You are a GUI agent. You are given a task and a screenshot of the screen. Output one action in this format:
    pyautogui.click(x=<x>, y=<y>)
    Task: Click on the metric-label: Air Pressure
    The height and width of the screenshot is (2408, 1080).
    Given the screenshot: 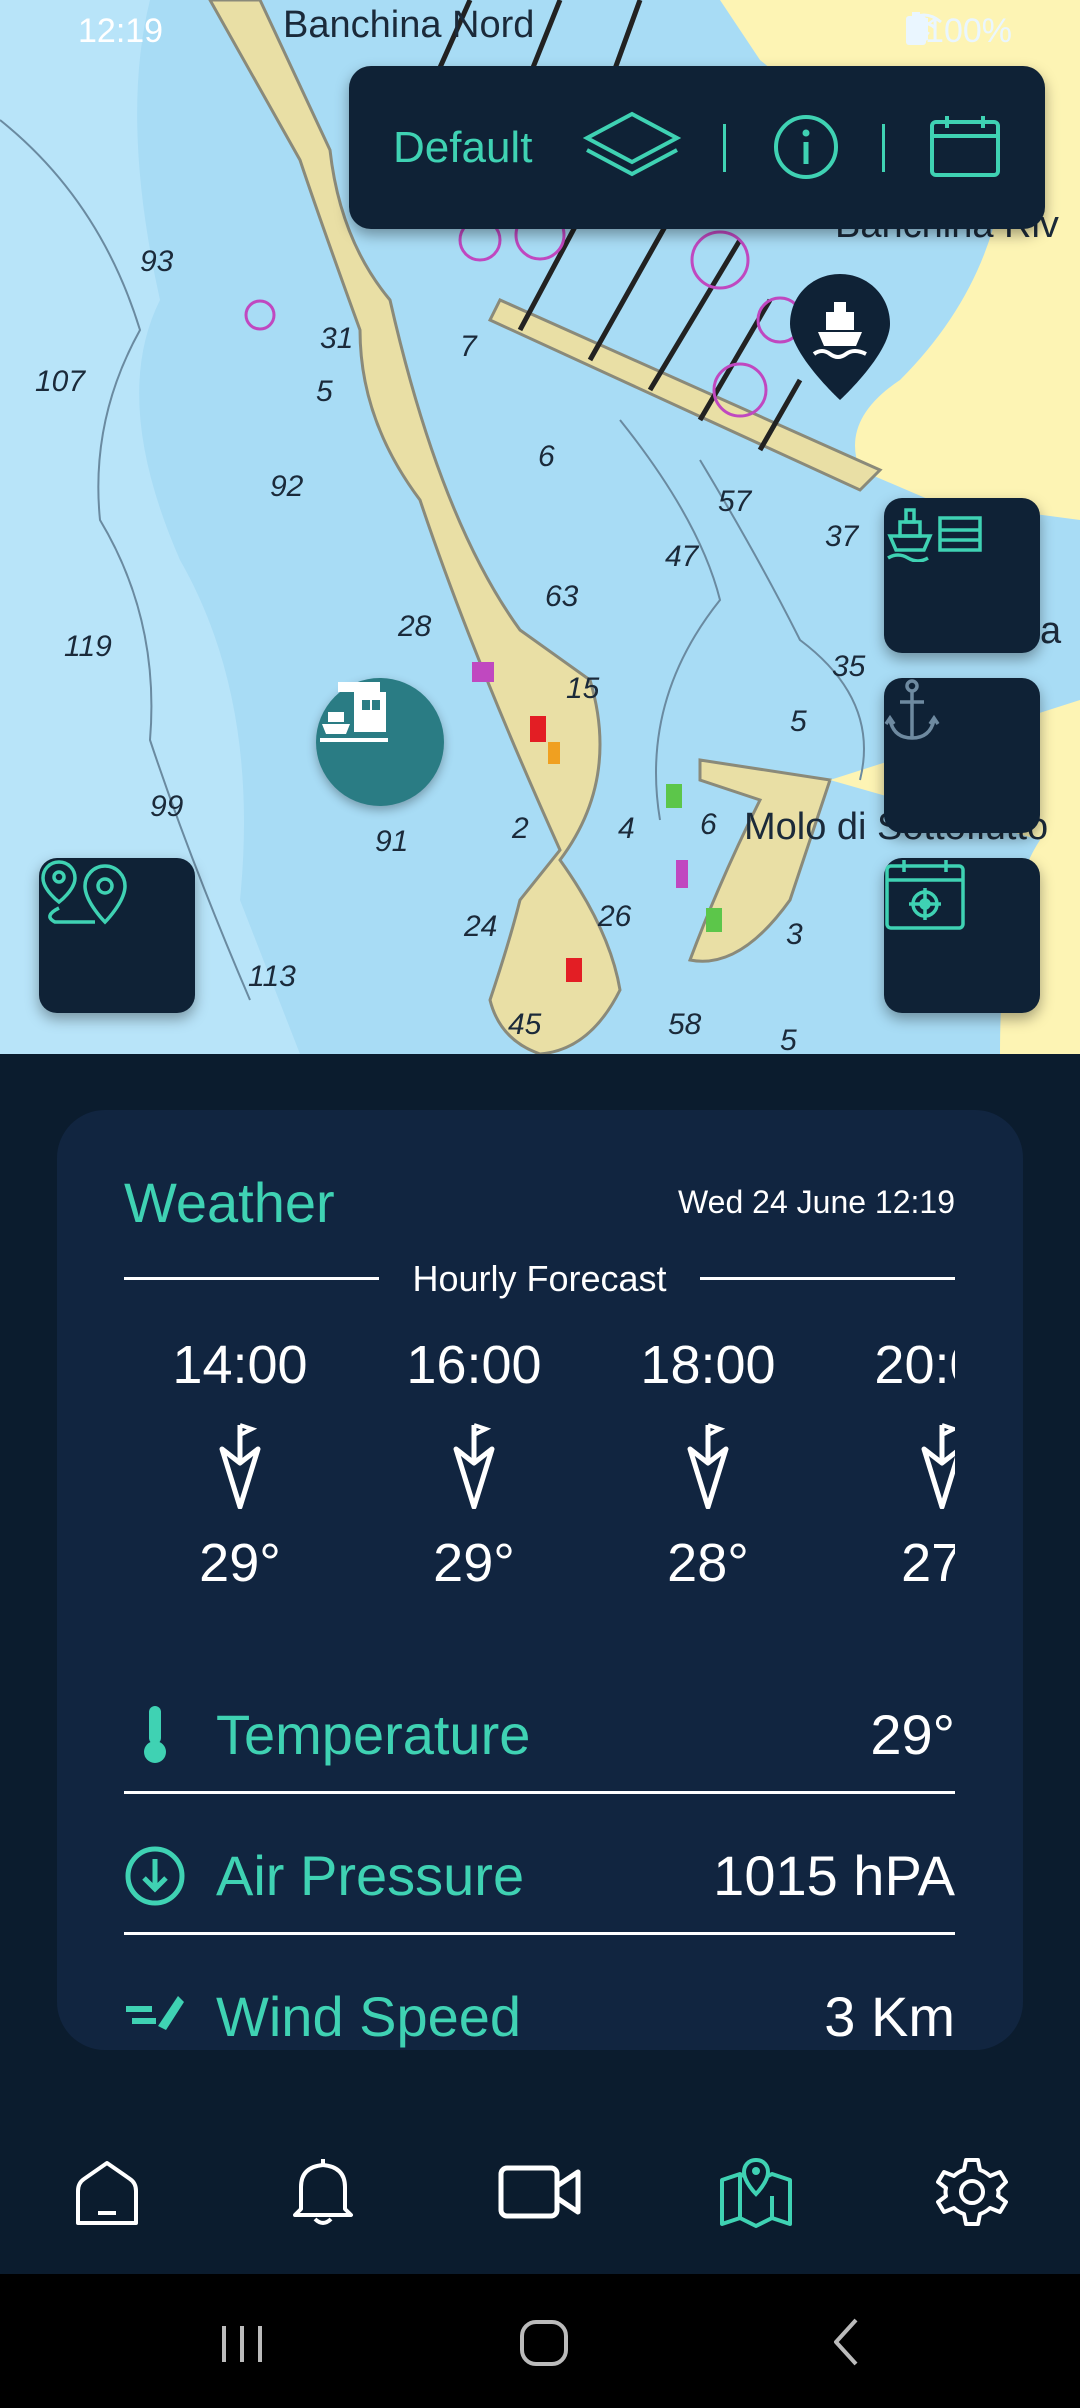 What is the action you would take?
    pyautogui.click(x=370, y=1875)
    